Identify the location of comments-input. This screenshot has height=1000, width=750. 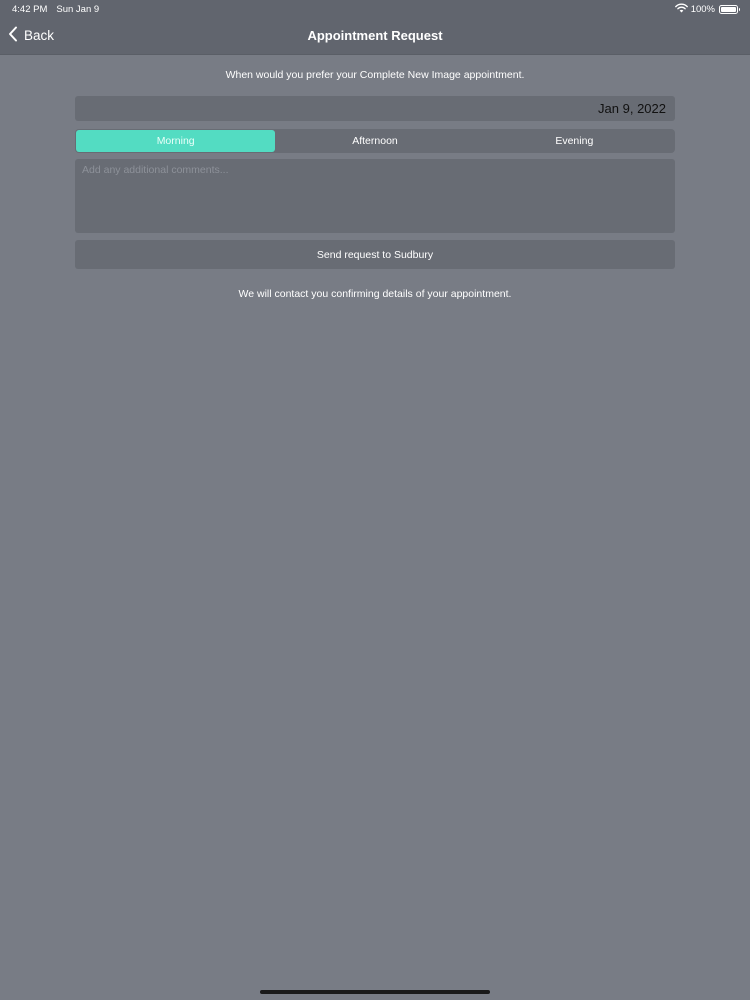
(375, 196).